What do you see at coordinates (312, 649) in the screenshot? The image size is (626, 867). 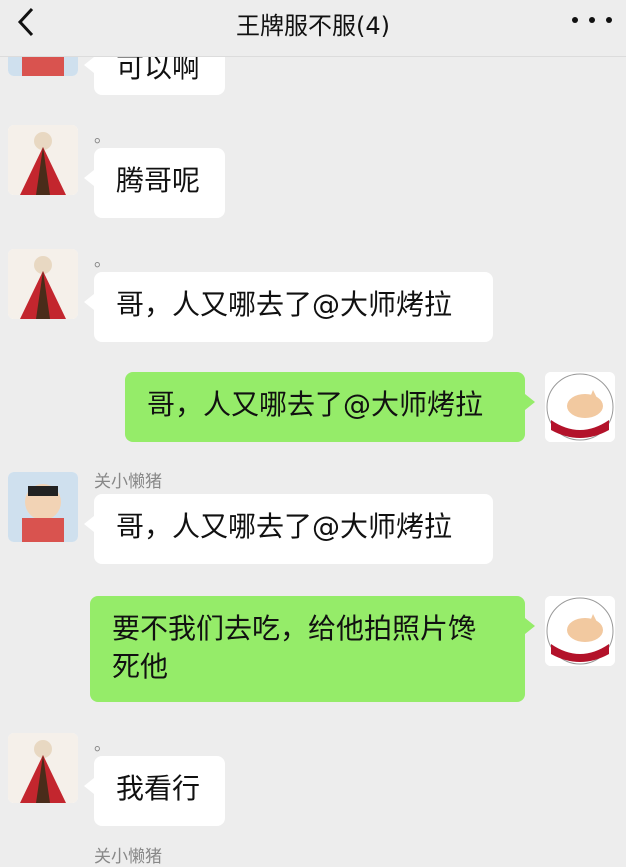 I see `message-bubble-outgoing: 要不我们去吃，给他拍照片馋死他` at bounding box center [312, 649].